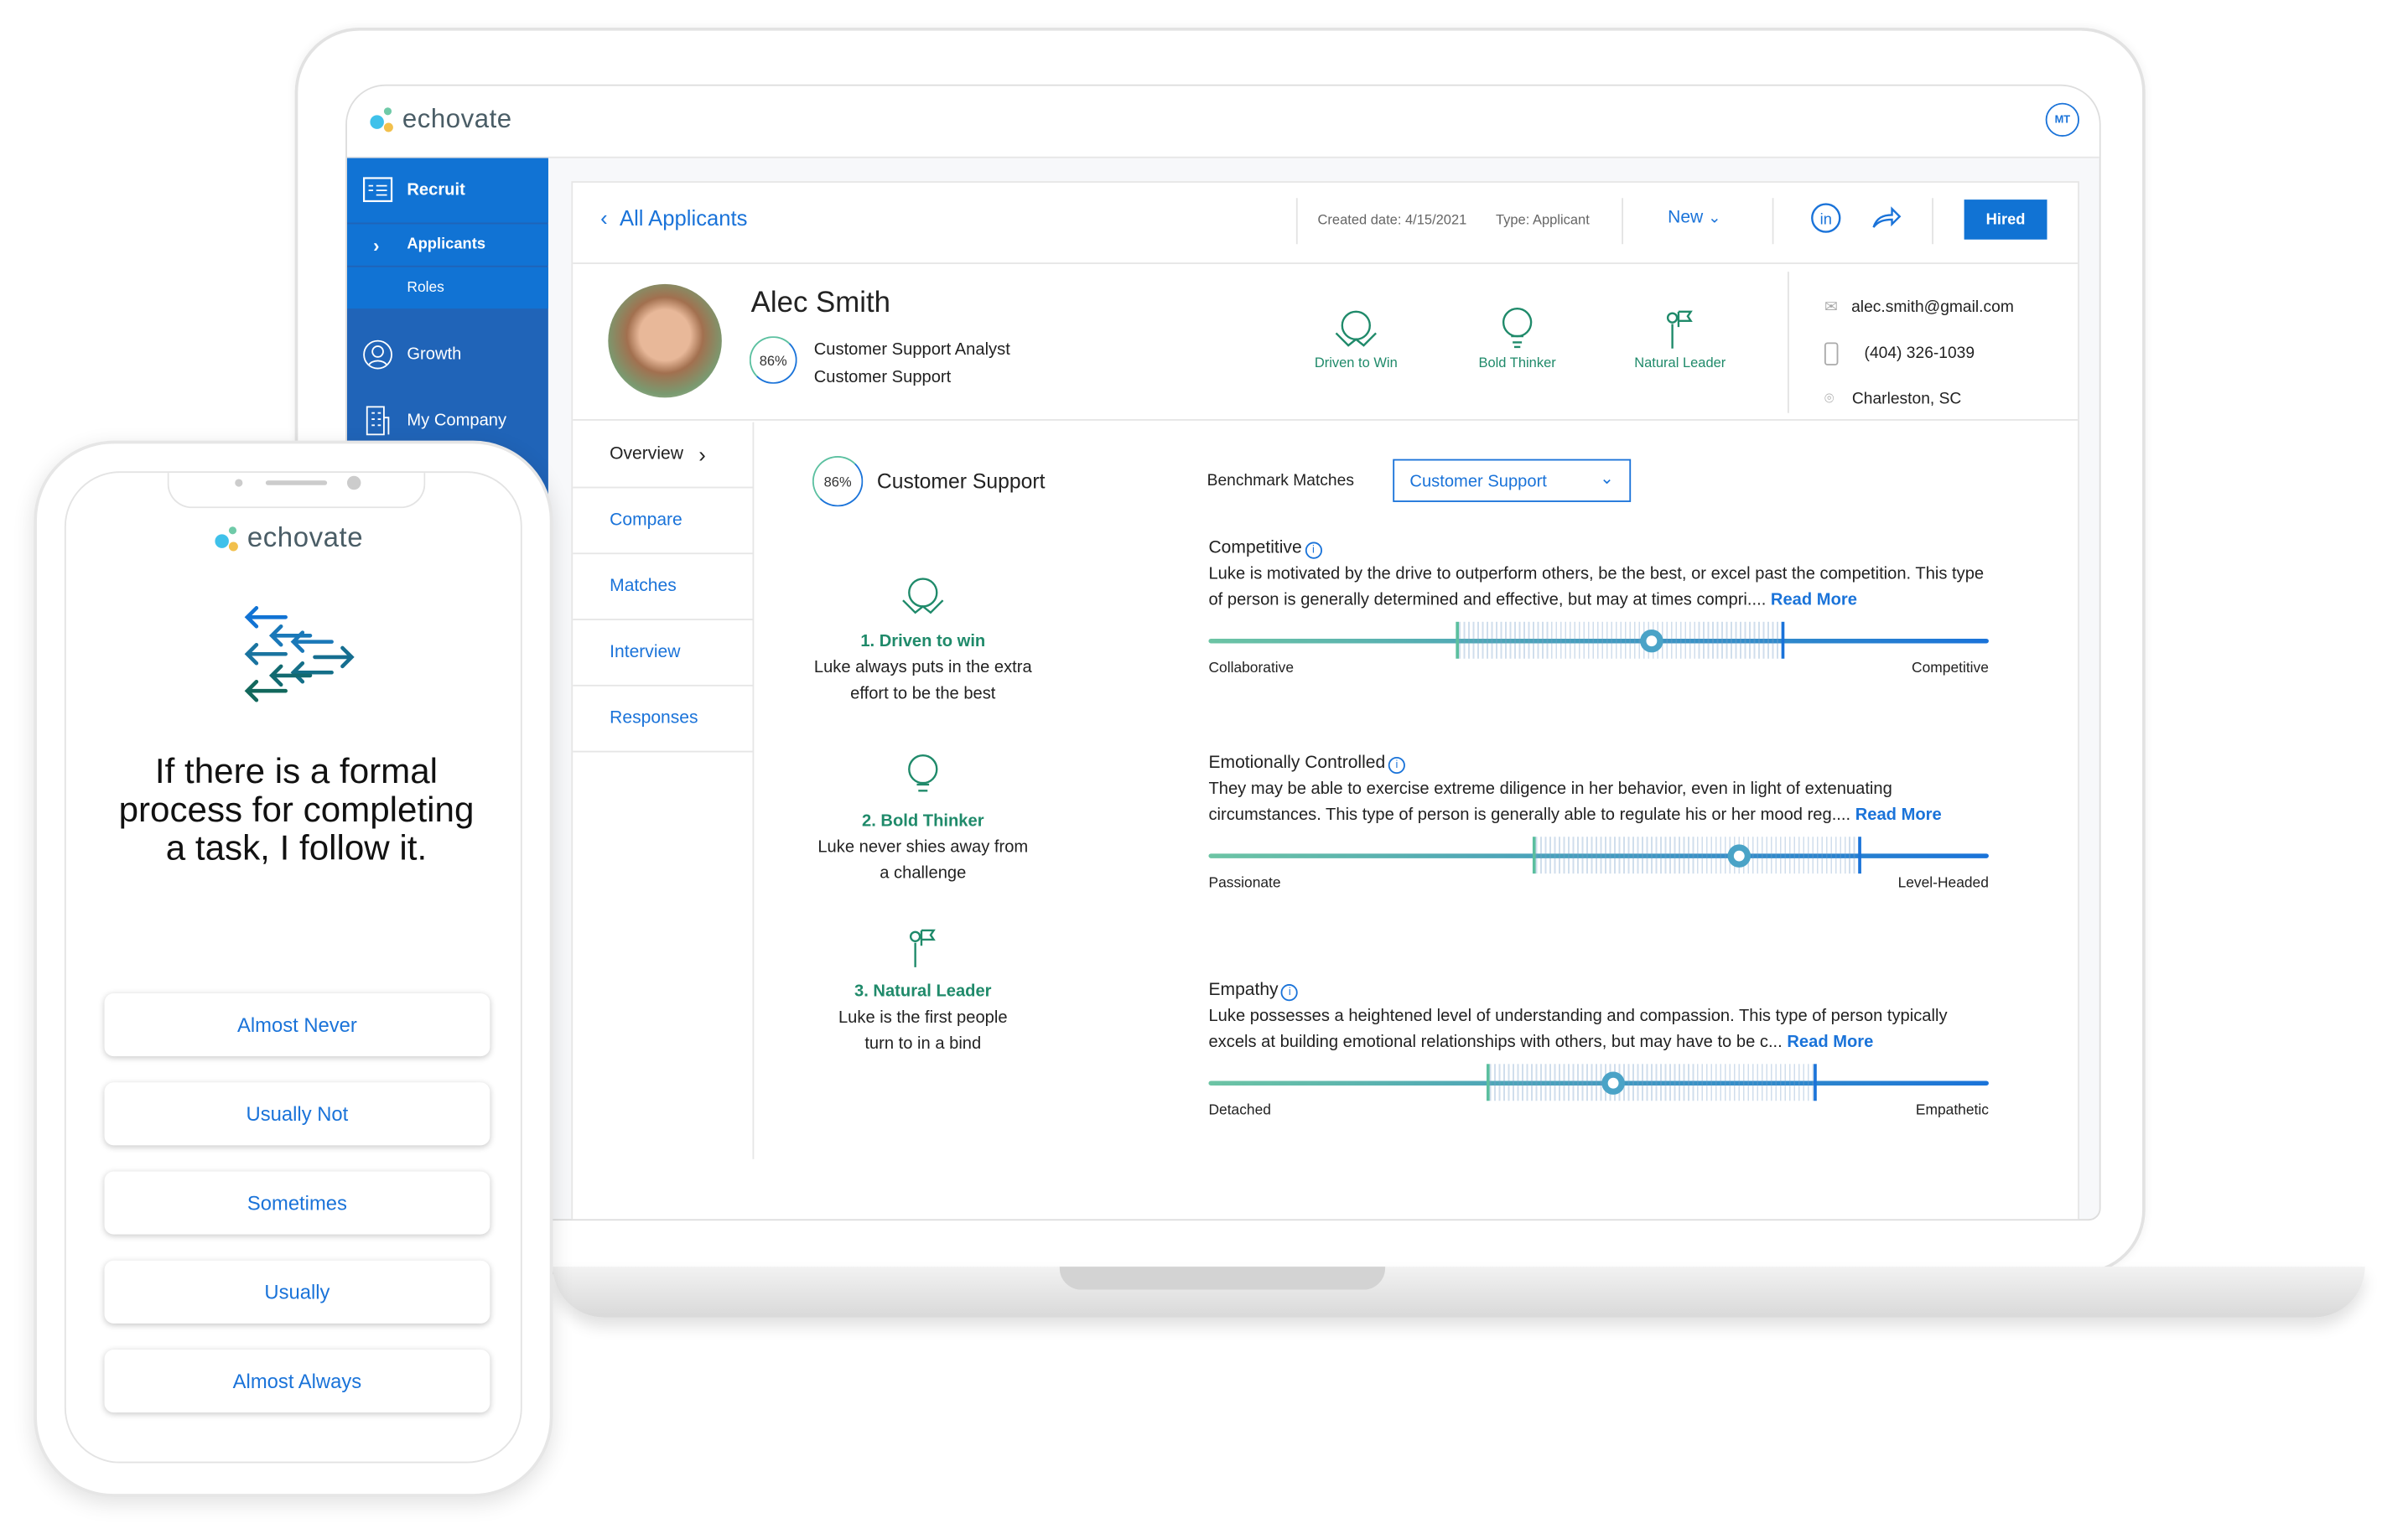 This screenshot has height=1539, width=2408. Describe the element at coordinates (1943, 884) in the screenshot. I see `slider-right-label: Level-Headed` at that location.